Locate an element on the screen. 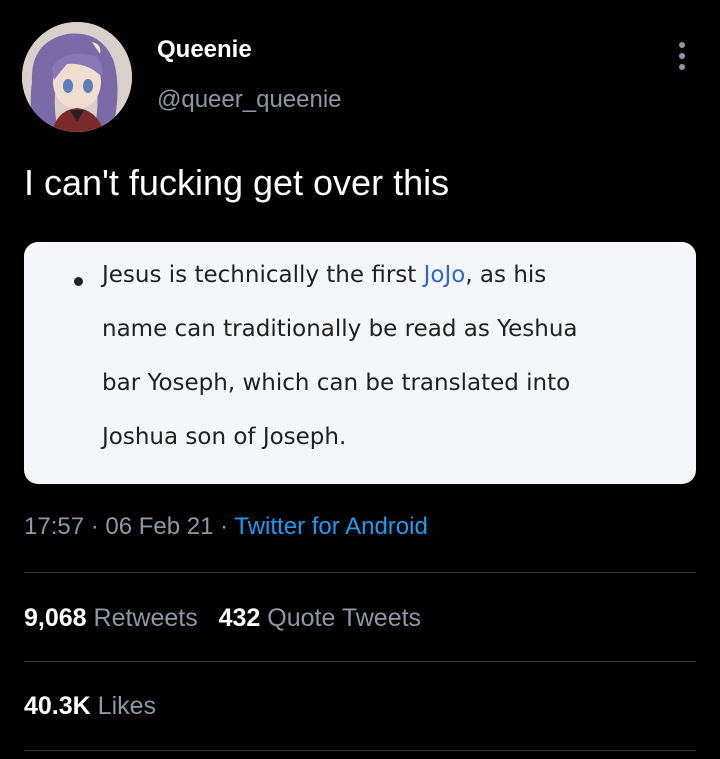 This screenshot has width=720, height=759. tweet-source-link: Twitter for Android is located at coordinates (330, 526).